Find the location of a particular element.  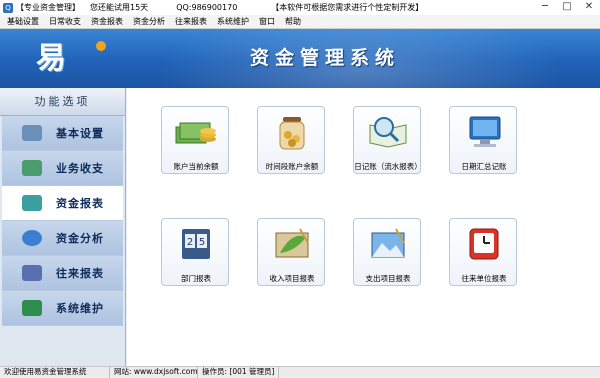

sidebar-item-system-maintenance: 系统维护 is located at coordinates (62, 308).